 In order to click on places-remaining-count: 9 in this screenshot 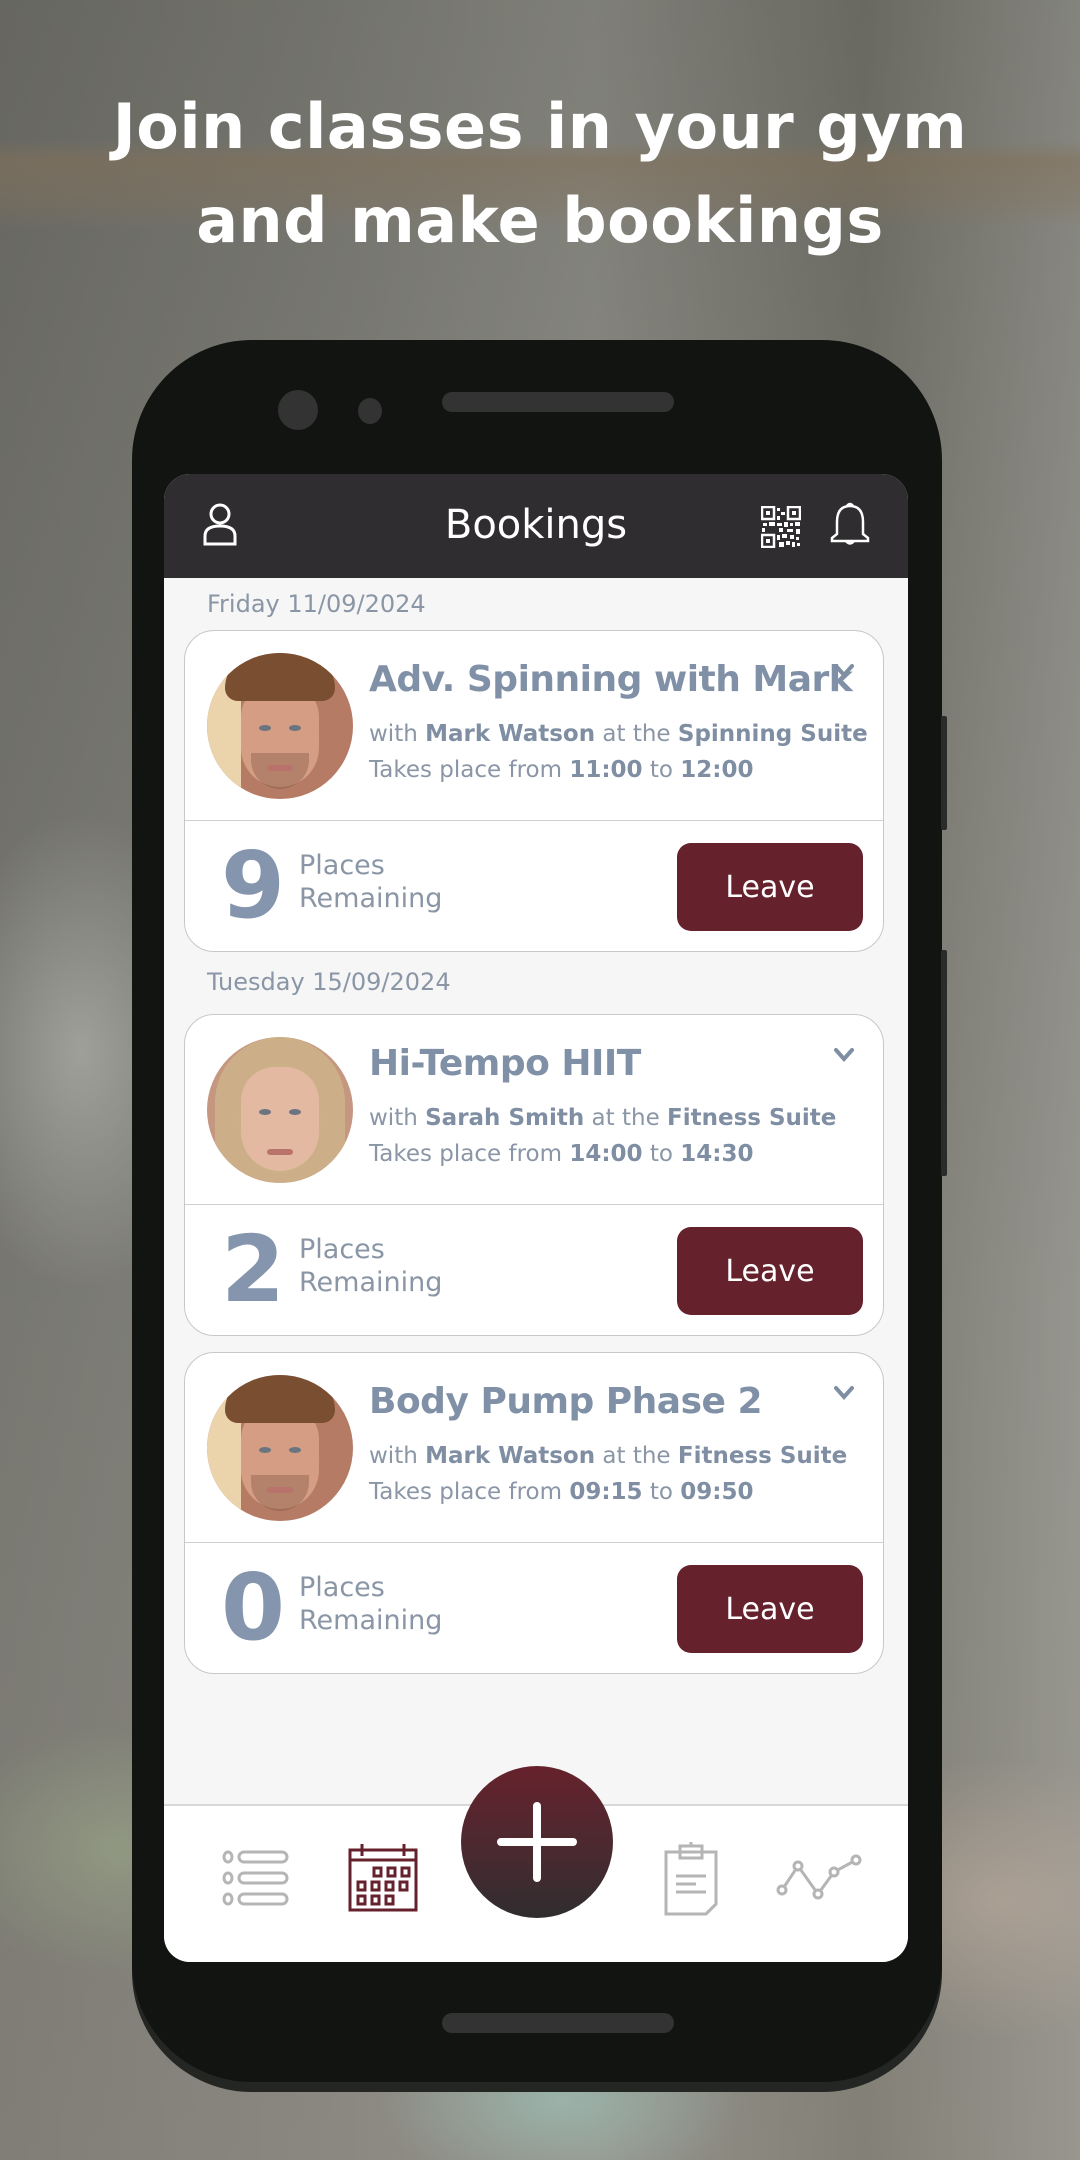, I will do `click(253, 885)`.